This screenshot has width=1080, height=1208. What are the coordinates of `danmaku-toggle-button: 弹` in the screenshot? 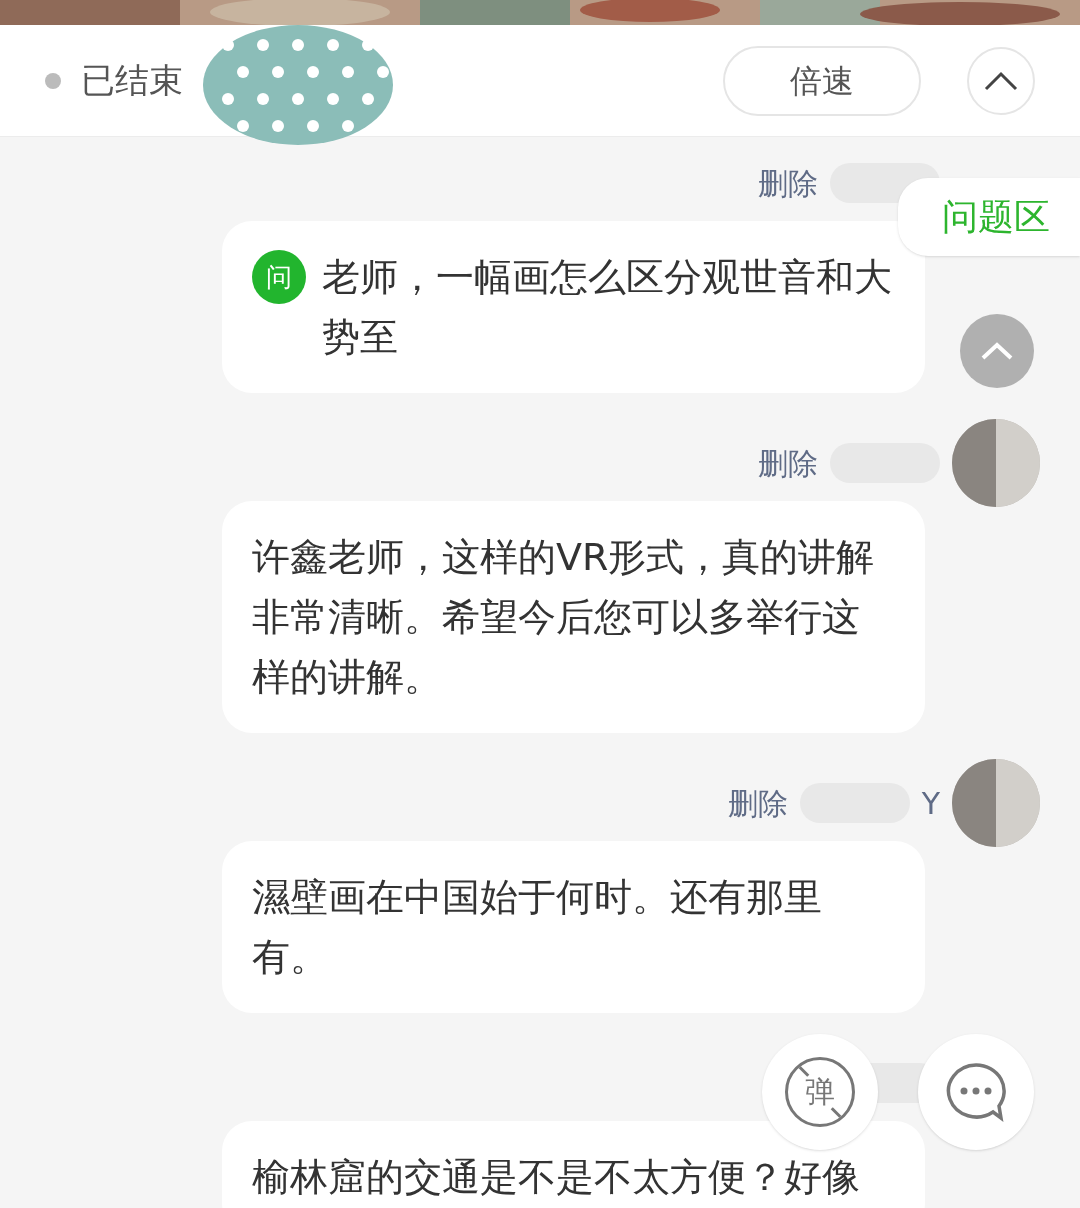 It's located at (820, 1092).